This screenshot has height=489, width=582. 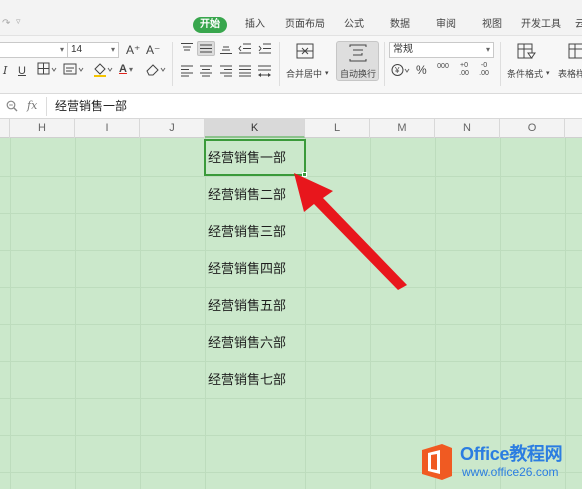 What do you see at coordinates (358, 53) in the screenshot?
I see `wrap-text-icon` at bounding box center [358, 53].